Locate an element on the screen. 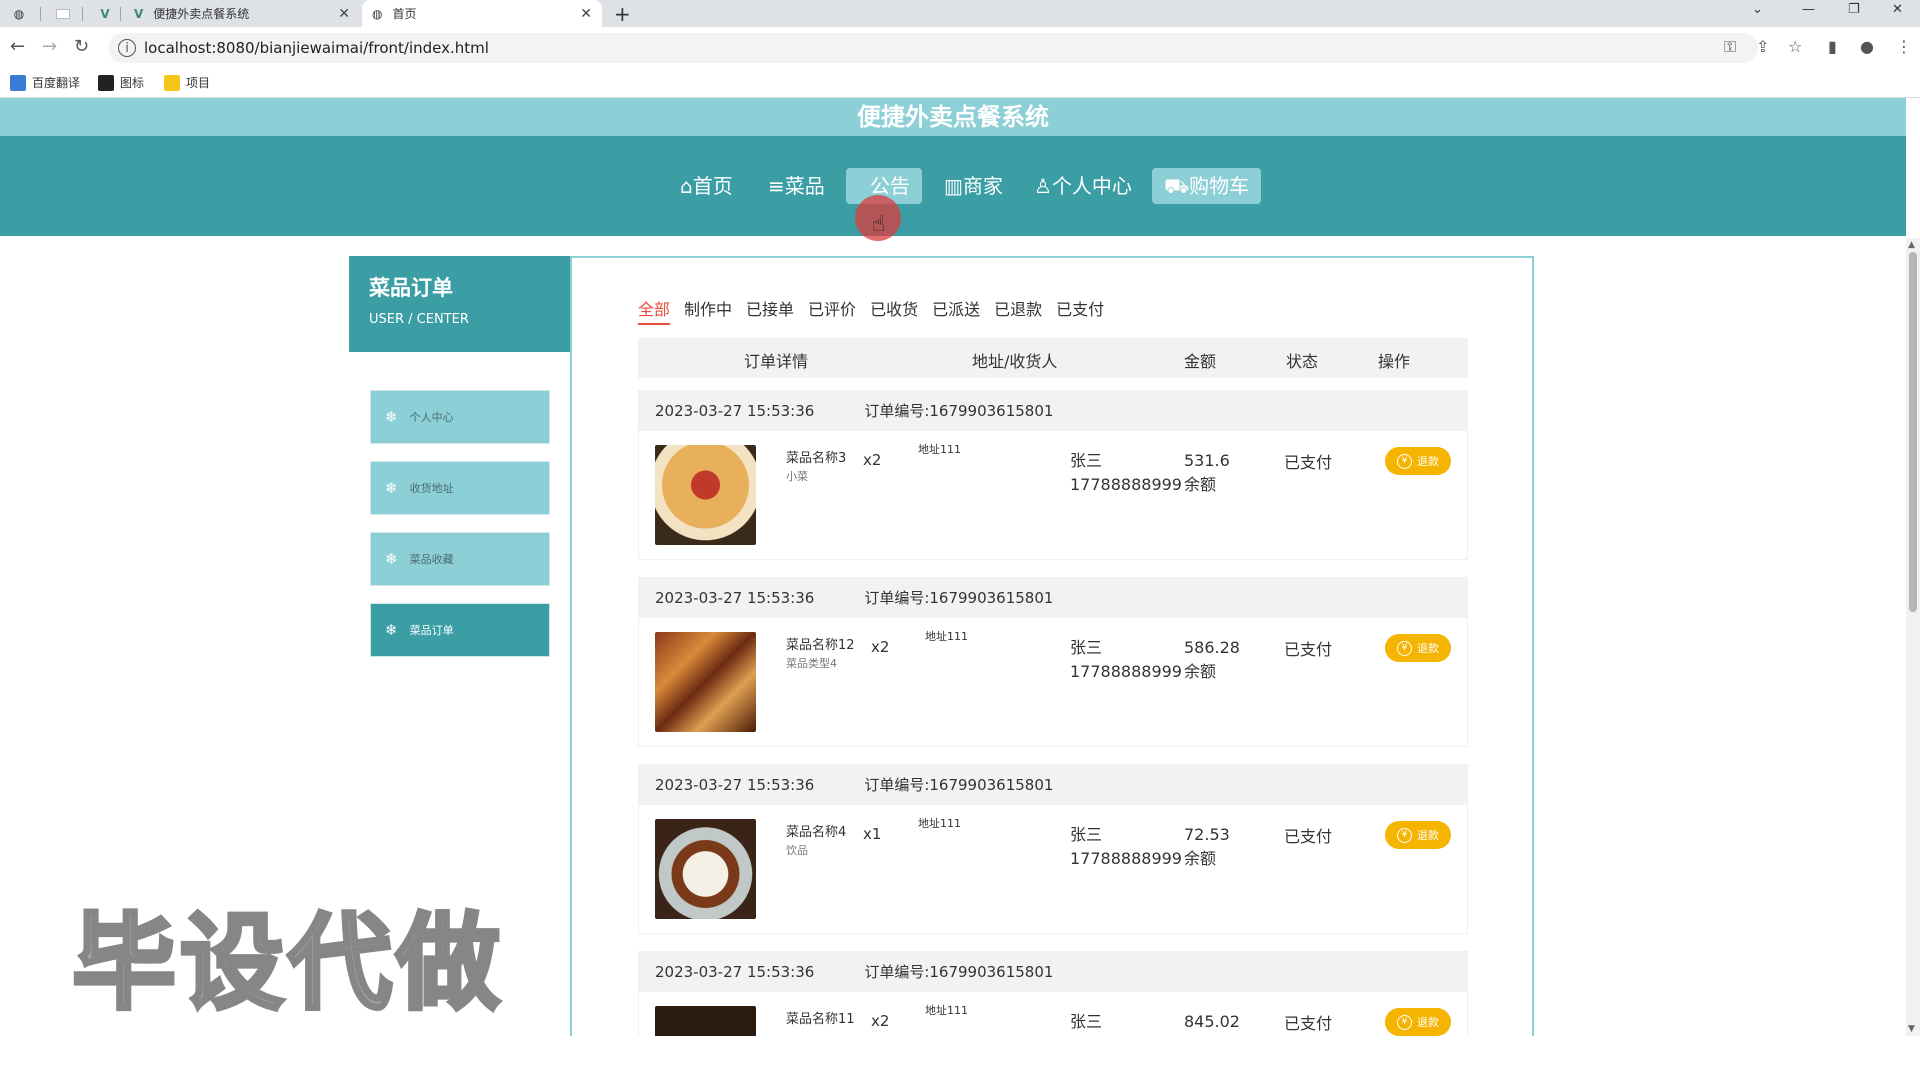 The height and width of the screenshot is (1072, 1920). amount-value: 531.6 is located at coordinates (1207, 460).